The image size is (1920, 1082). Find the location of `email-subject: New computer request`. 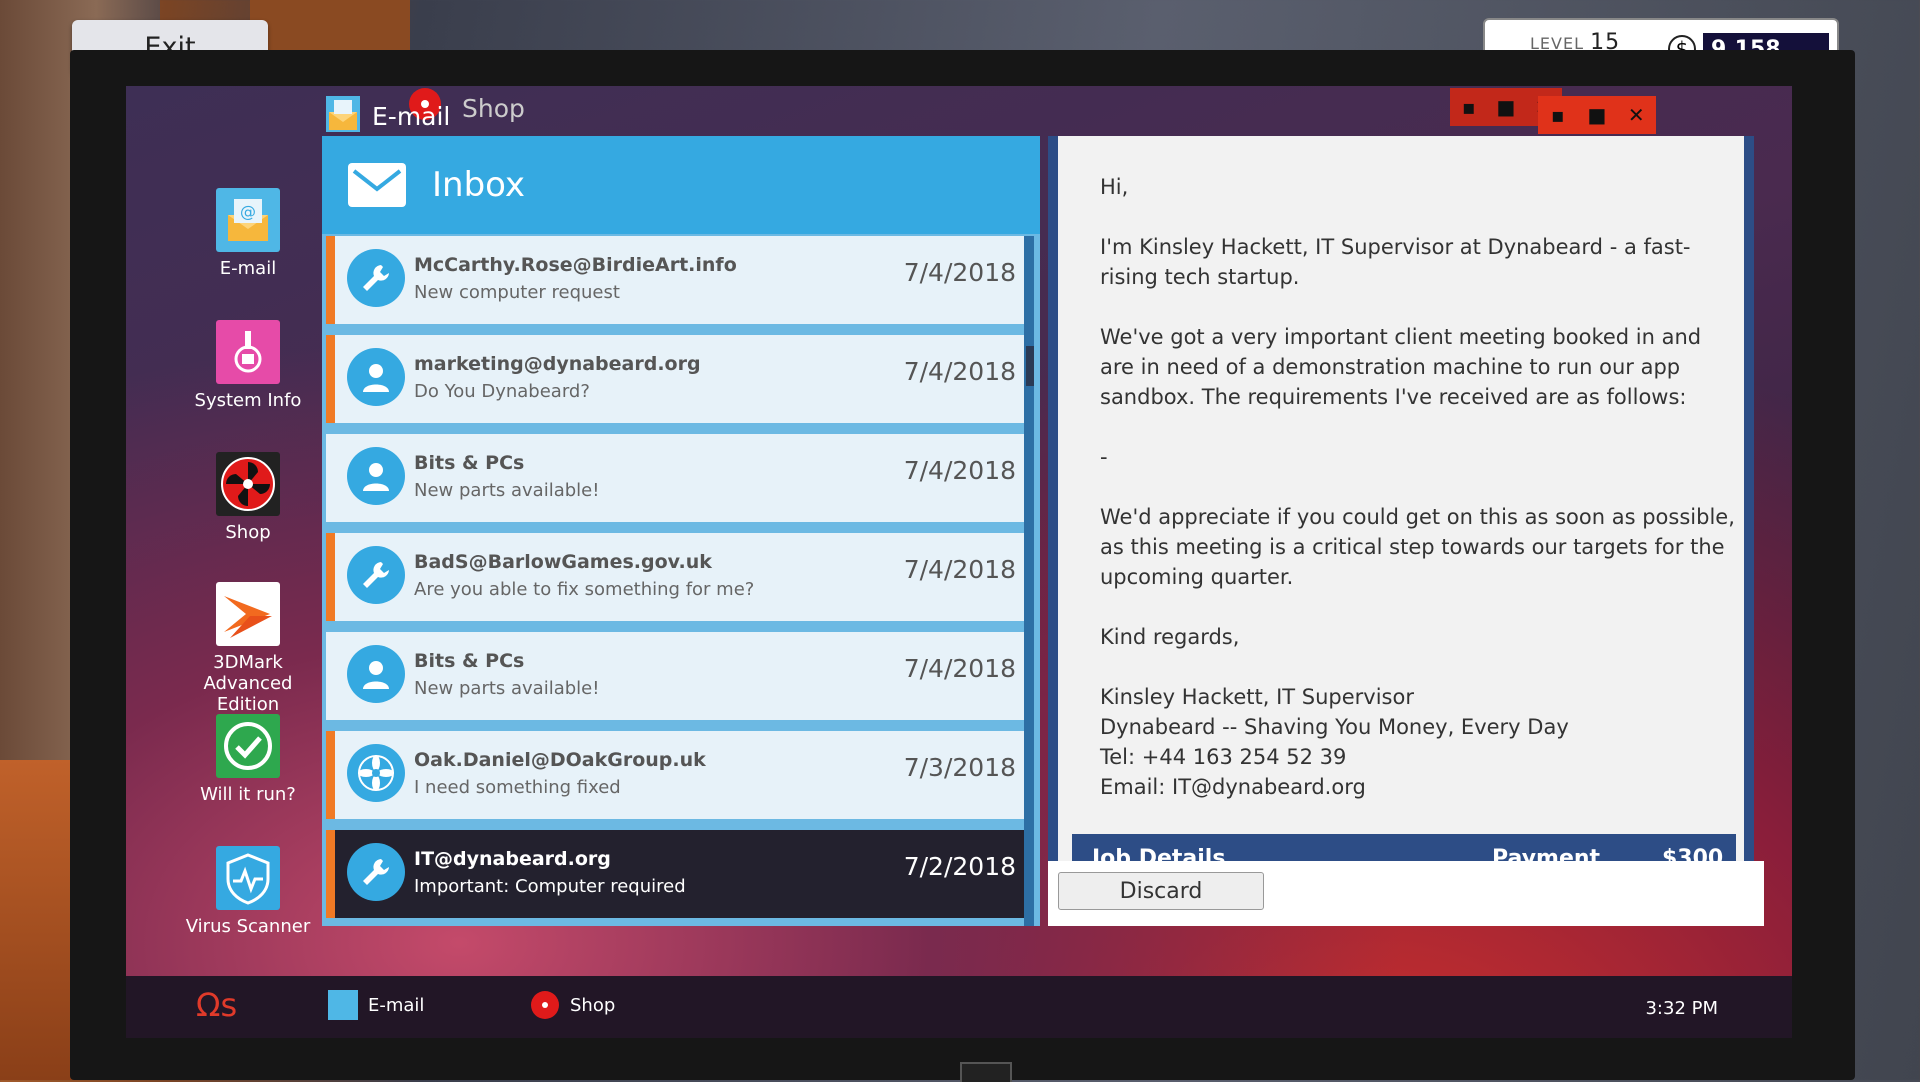

email-subject: New computer request is located at coordinates (517, 292).